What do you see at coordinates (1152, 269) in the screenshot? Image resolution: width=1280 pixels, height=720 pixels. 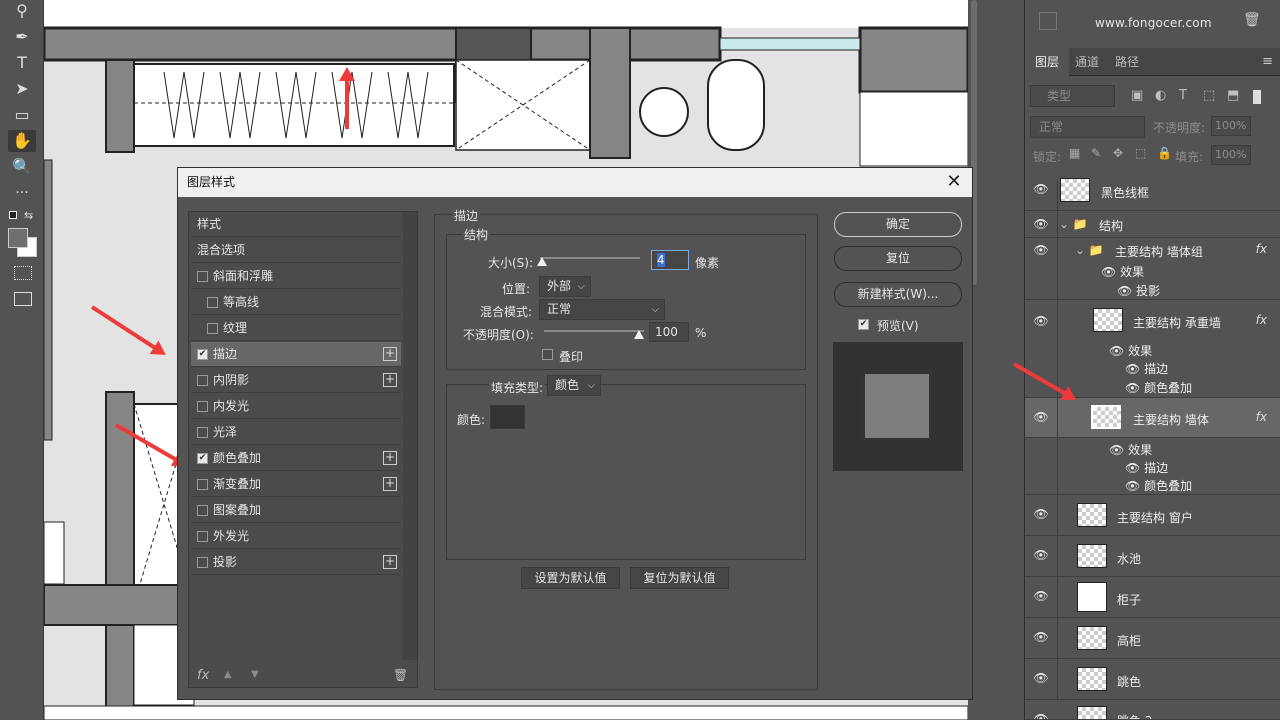 I see `layer-group-row: 👁 ⌄ 📁 主要结构 墙体组 fx 👁 效果 👁 投影` at bounding box center [1152, 269].